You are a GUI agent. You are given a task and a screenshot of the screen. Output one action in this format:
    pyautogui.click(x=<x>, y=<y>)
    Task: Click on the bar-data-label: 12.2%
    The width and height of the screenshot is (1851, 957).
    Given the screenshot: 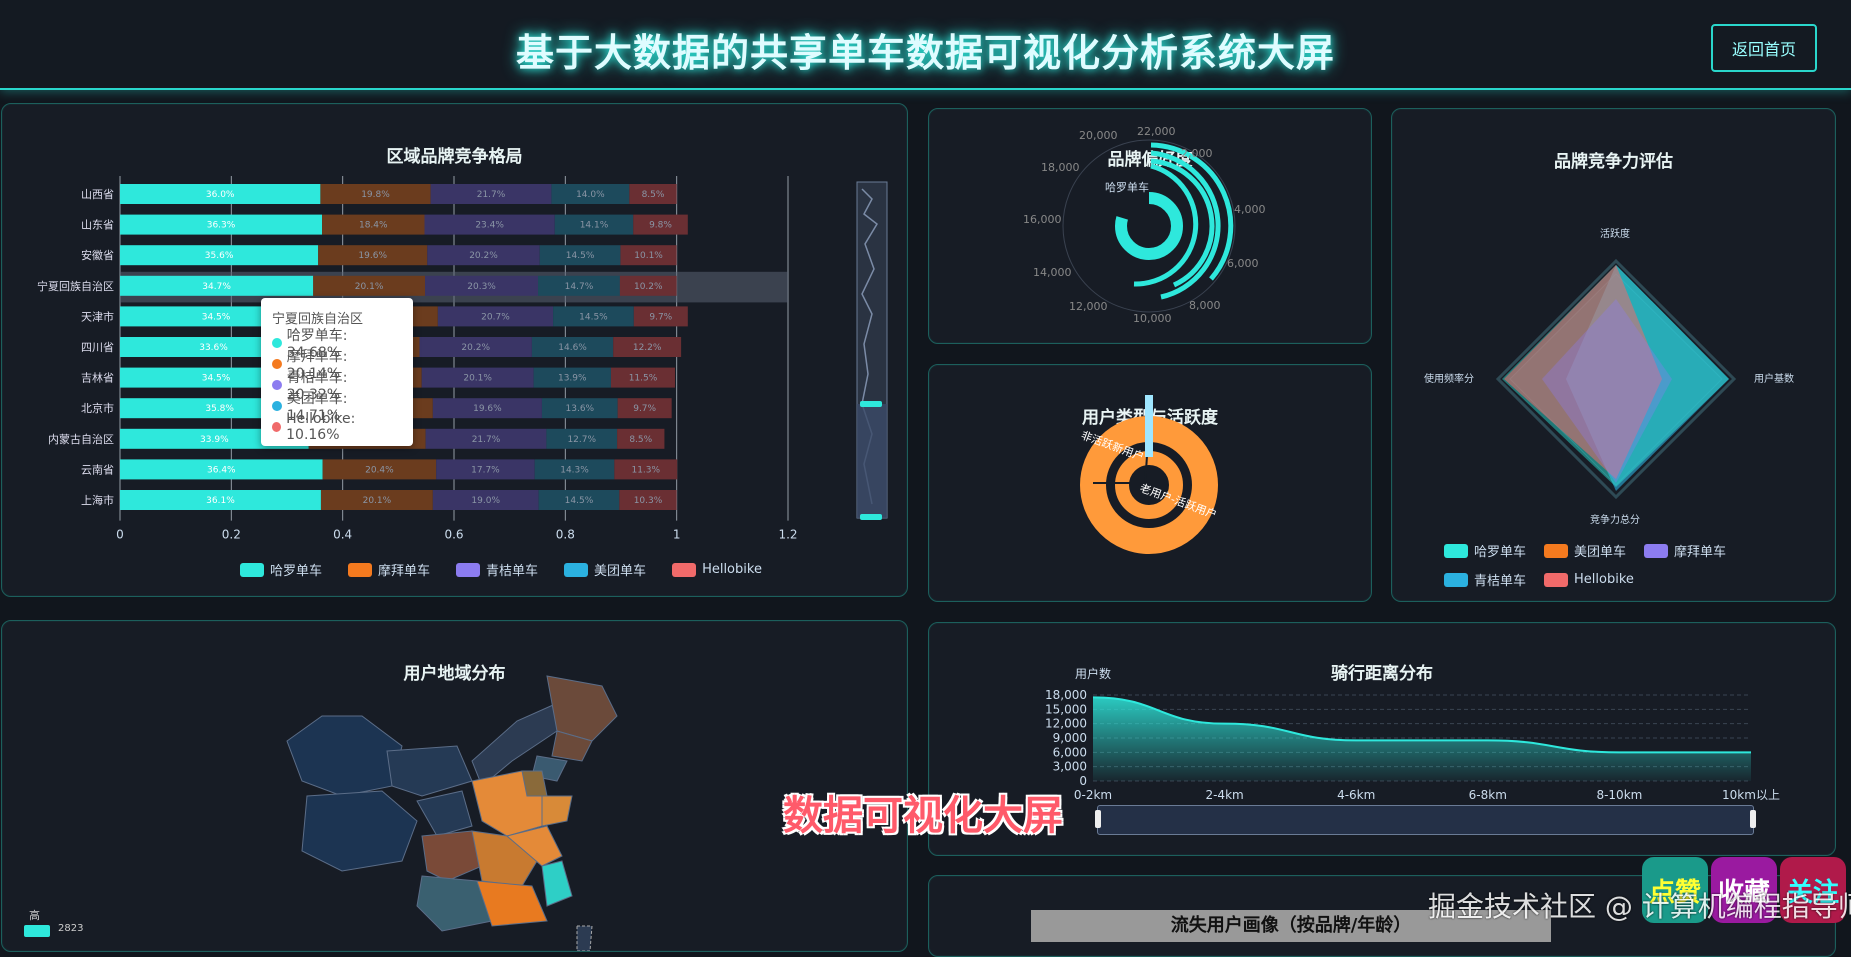 What is the action you would take?
    pyautogui.click(x=647, y=348)
    